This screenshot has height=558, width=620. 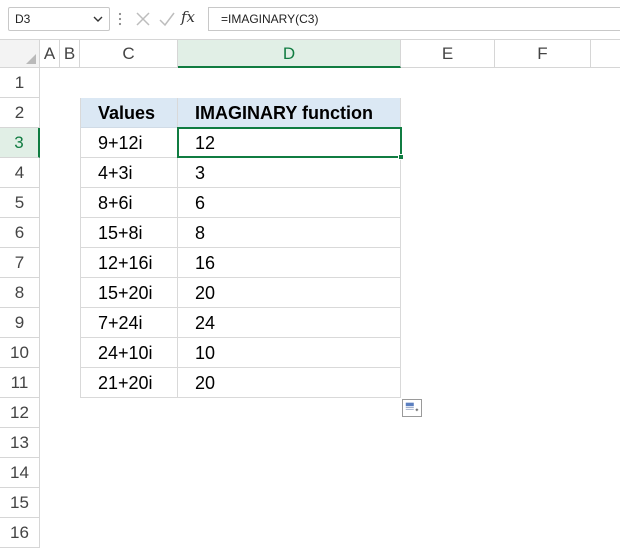 What do you see at coordinates (412, 408) in the screenshot?
I see `quick-analysis-icon` at bounding box center [412, 408].